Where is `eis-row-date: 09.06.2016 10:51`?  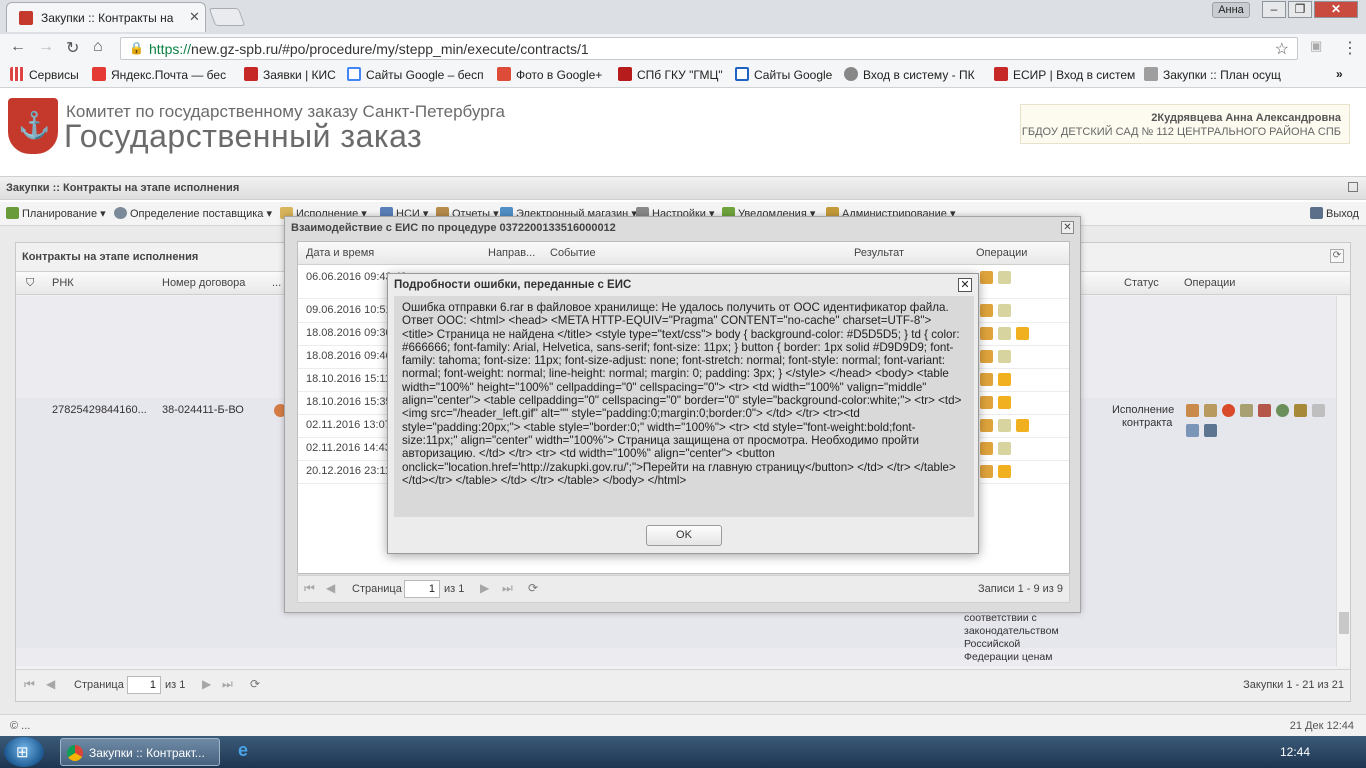 eis-row-date: 09.06.2016 10:51 is located at coordinates (349, 310).